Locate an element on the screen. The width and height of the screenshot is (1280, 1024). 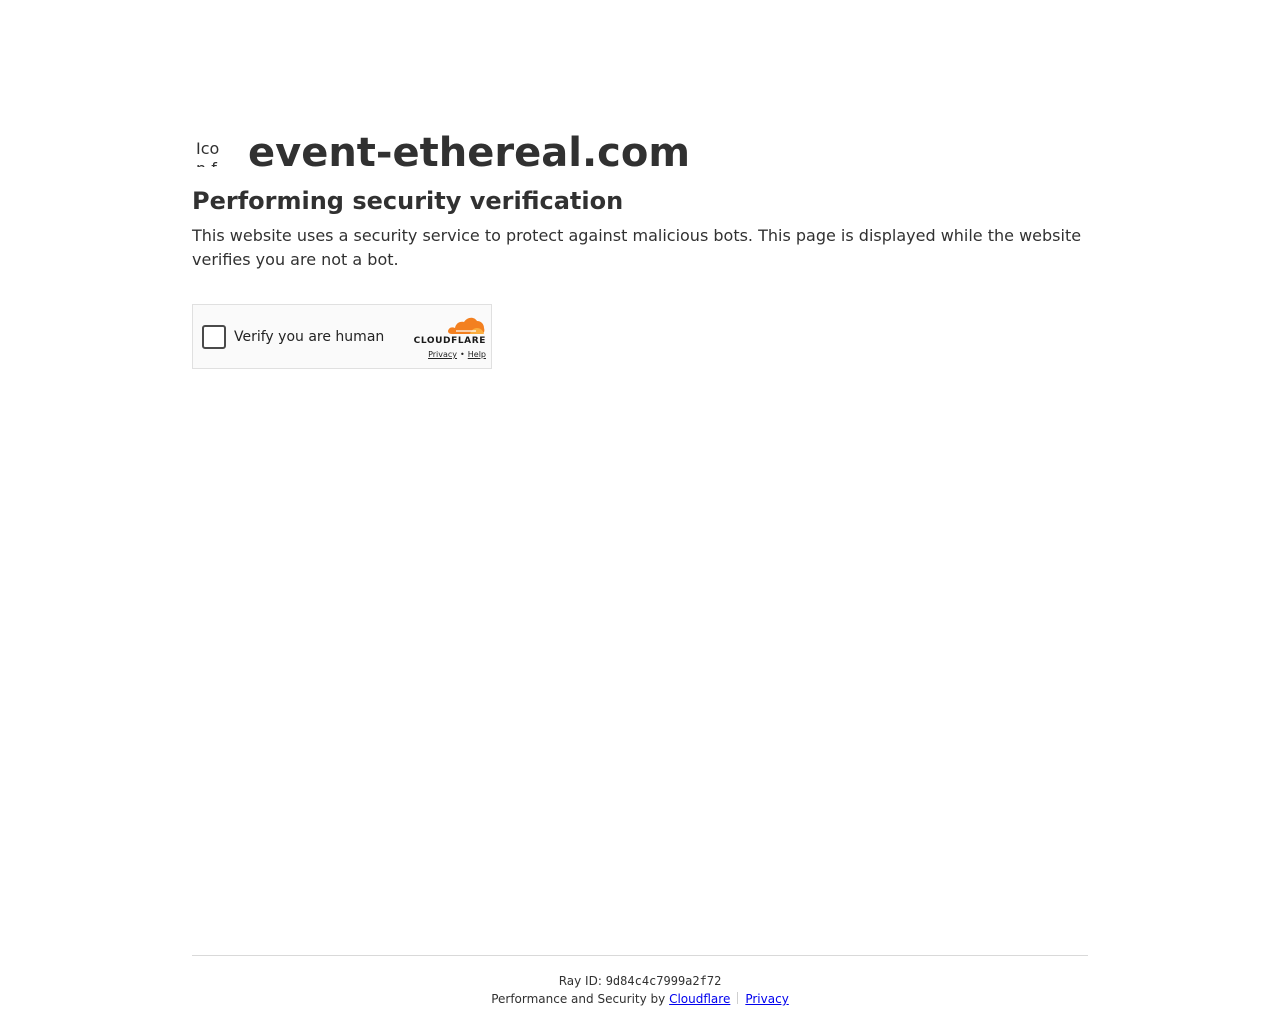
widget-privacy-link: Privacy is located at coordinates (442, 354).